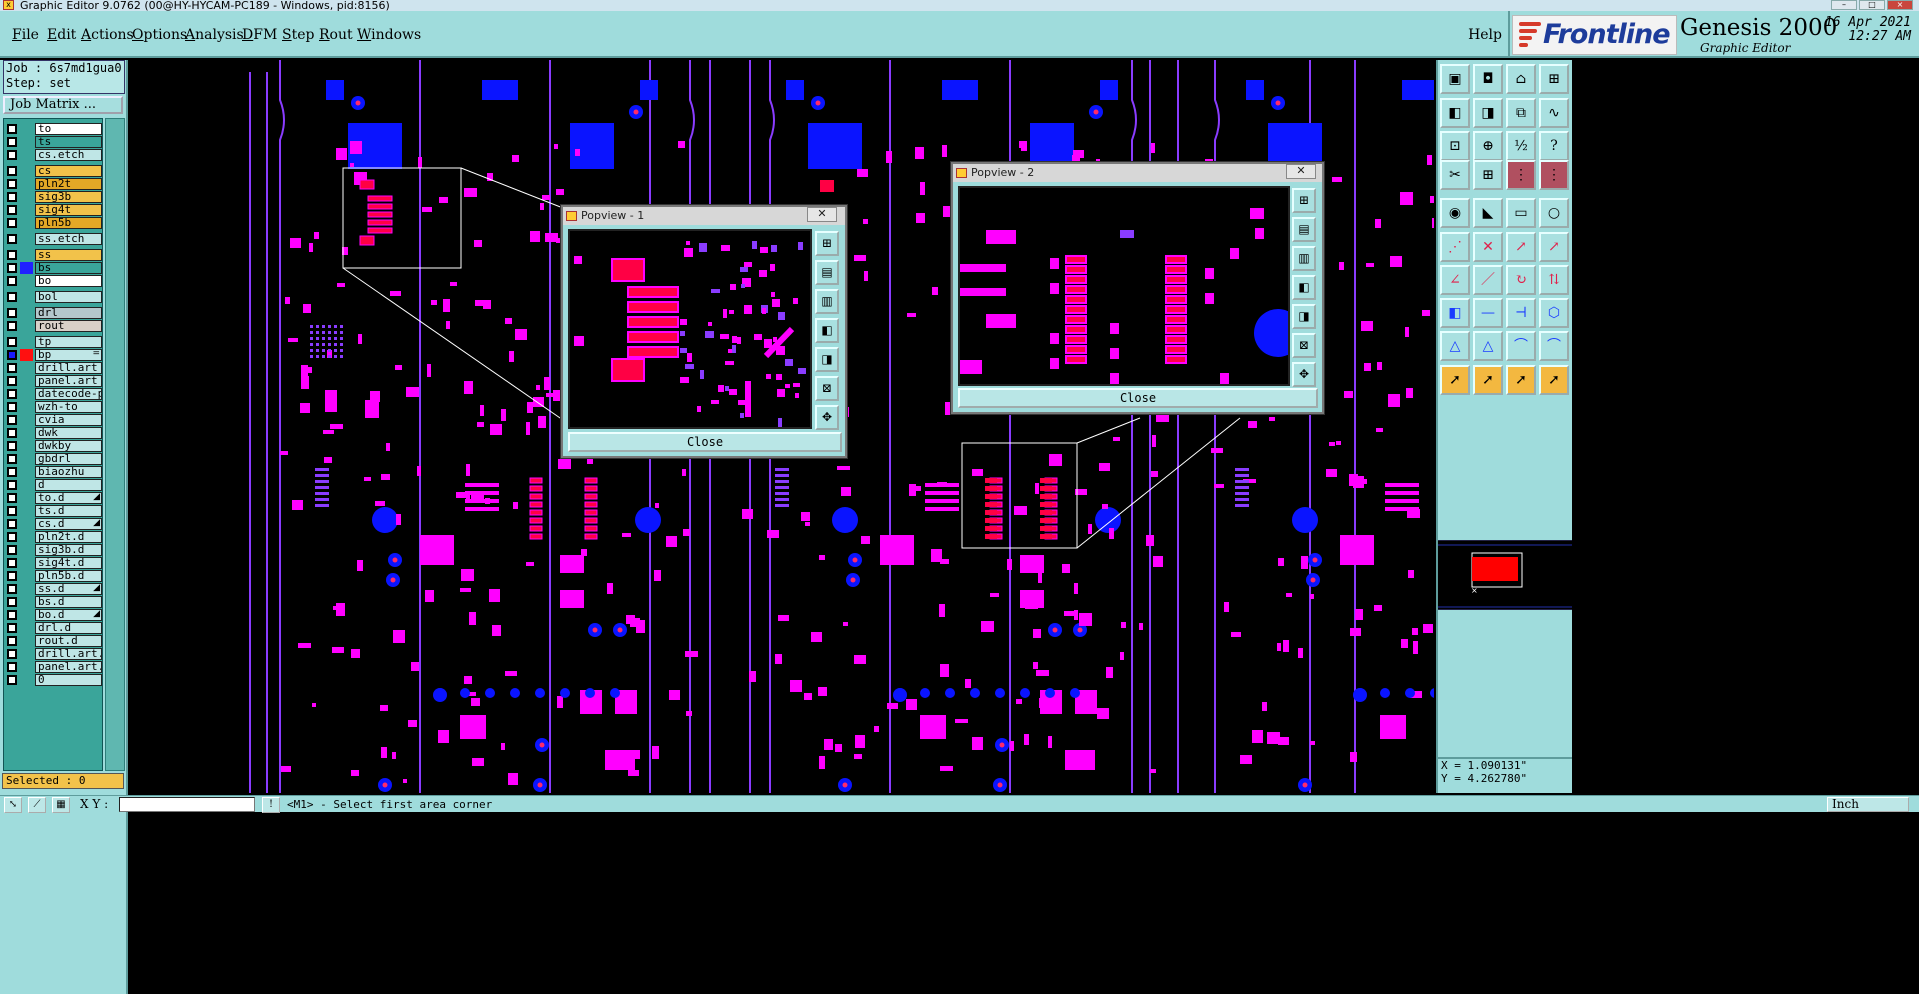 This screenshot has height=994, width=1919. What do you see at coordinates (1488, 146) in the screenshot?
I see `zoom-icon: ⊕` at bounding box center [1488, 146].